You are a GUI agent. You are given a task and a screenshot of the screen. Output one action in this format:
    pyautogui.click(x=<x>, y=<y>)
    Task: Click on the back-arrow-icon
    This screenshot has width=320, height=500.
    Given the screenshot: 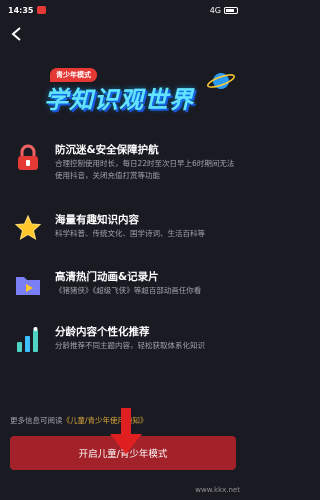 What is the action you would take?
    pyautogui.click(x=17, y=34)
    